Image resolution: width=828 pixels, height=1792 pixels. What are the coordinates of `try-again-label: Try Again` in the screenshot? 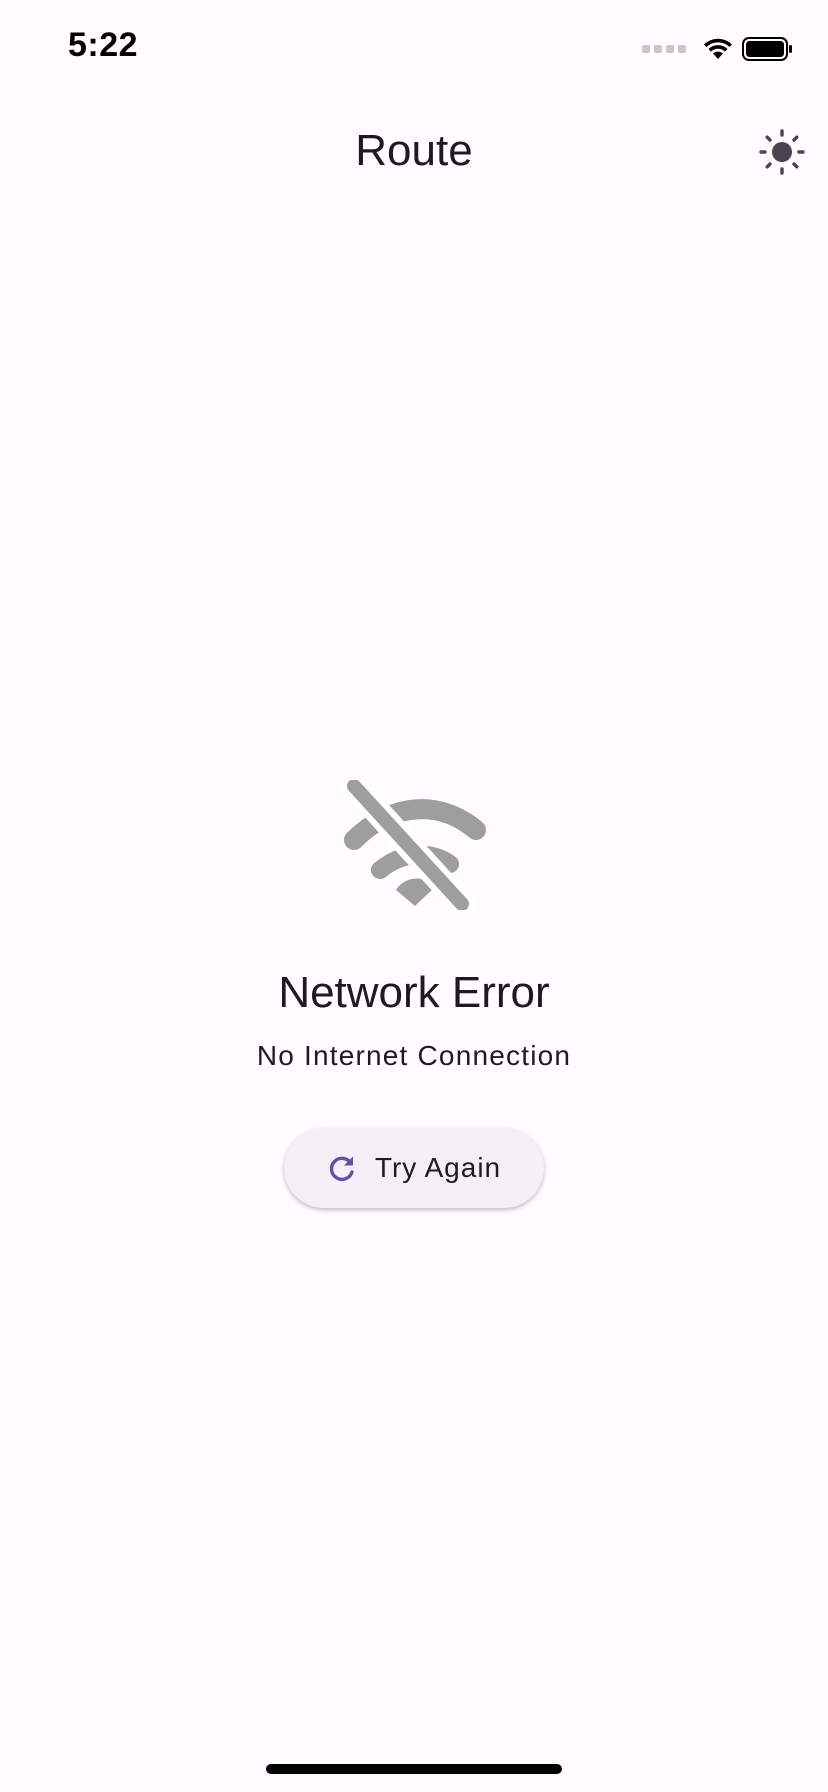 It's located at (438, 1167).